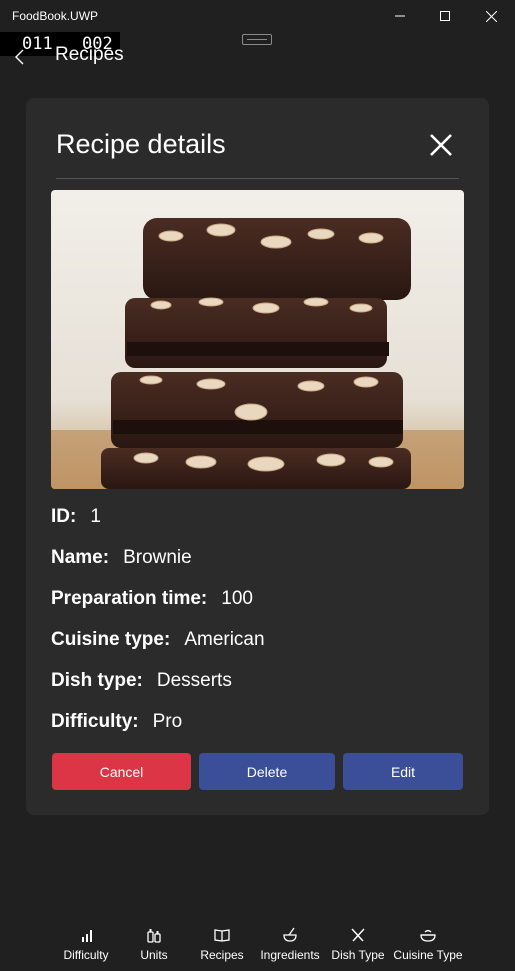  I want to click on close-window-button, so click(491, 16).